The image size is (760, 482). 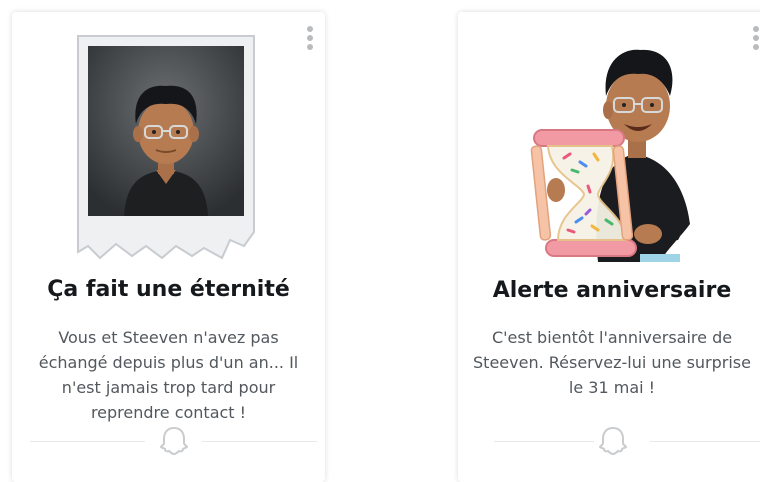 I want to click on card-title: Ça fait une éternité, so click(x=168, y=289).